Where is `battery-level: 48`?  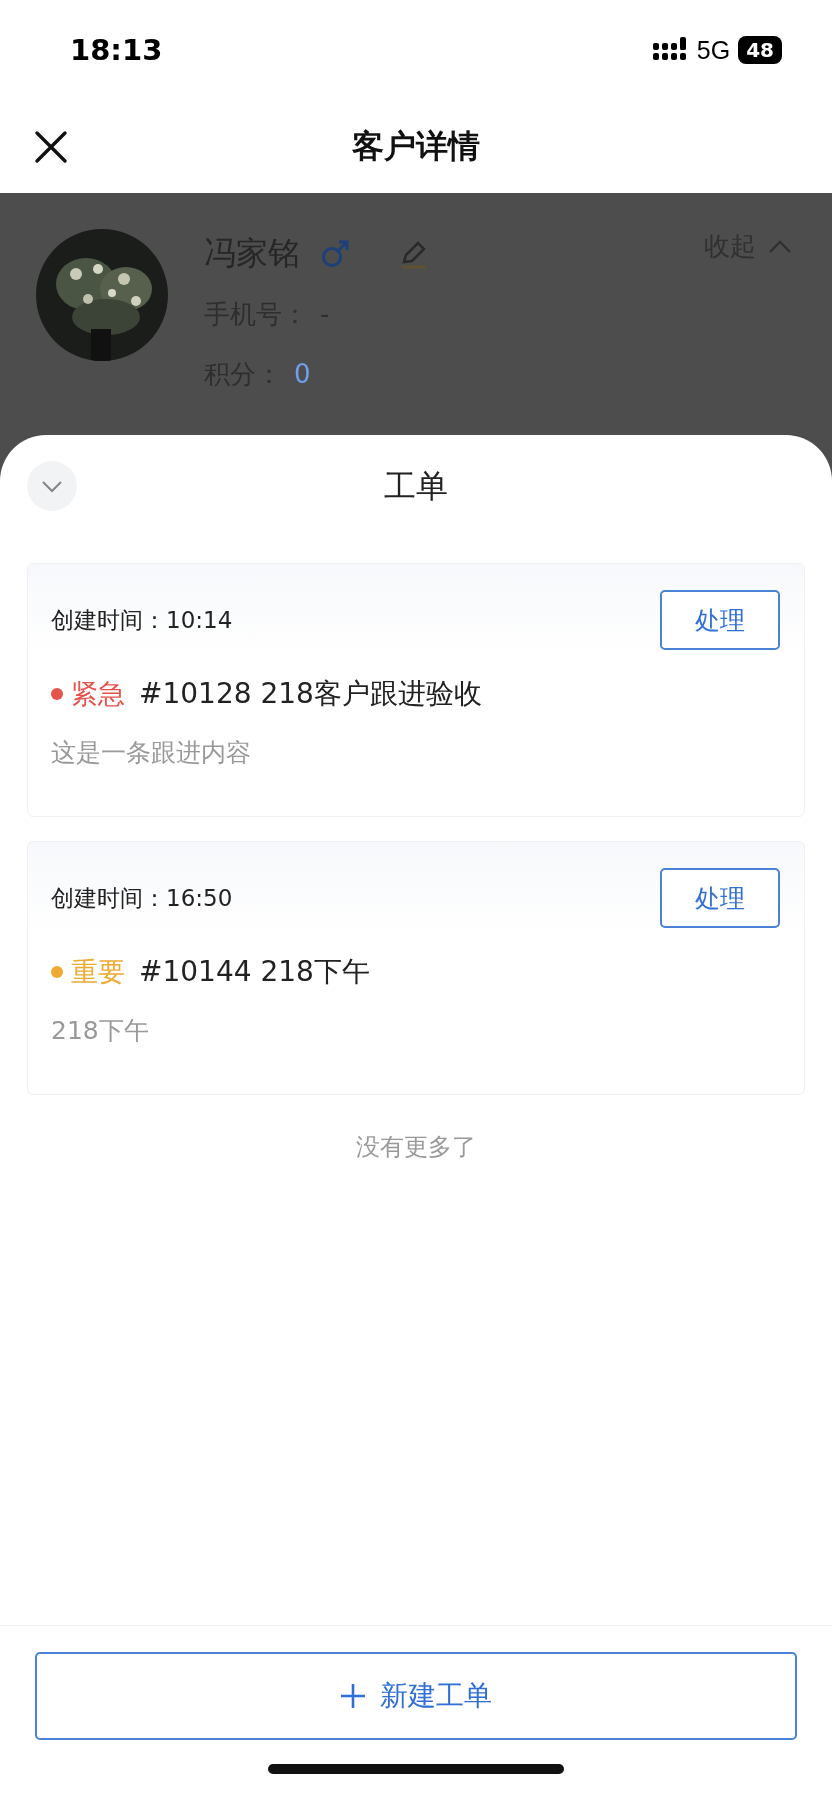 battery-level: 48 is located at coordinates (760, 50).